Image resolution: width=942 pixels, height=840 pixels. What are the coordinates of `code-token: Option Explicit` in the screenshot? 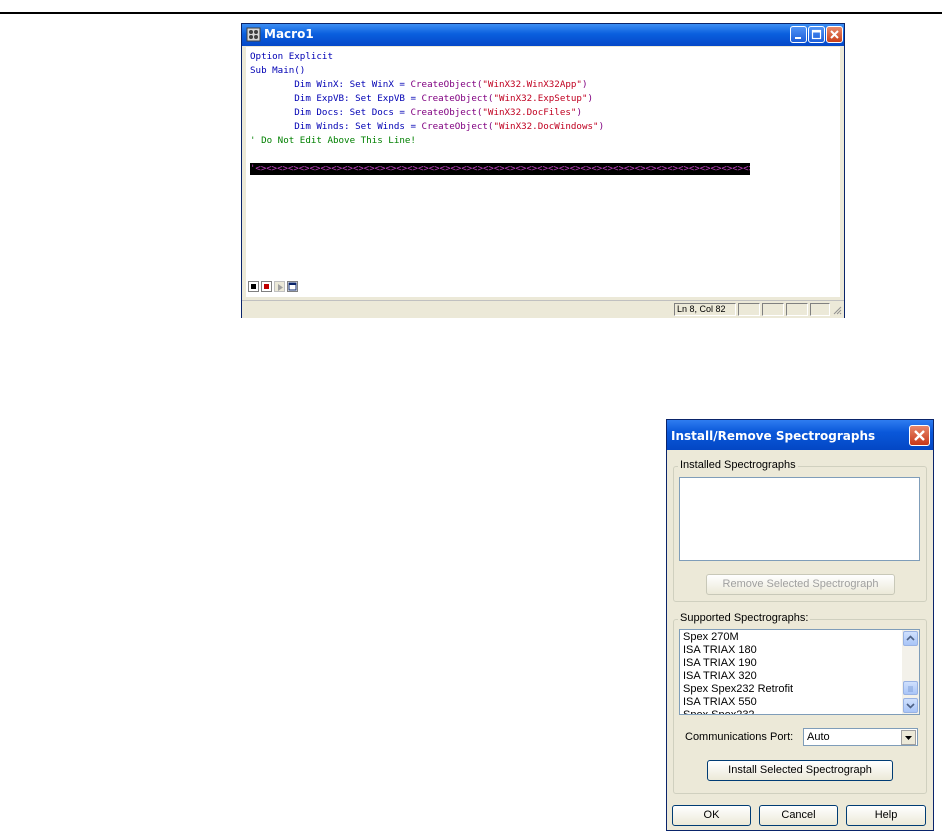 It's located at (291, 56).